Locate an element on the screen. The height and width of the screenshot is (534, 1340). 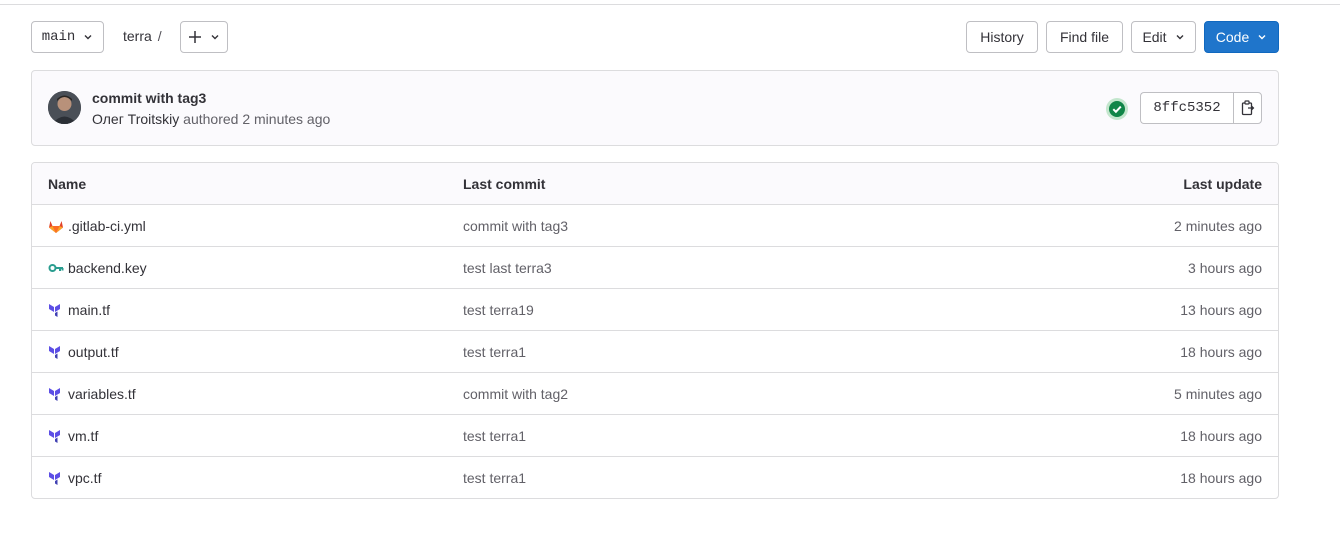
file-link: variables.tf is located at coordinates (92, 394).